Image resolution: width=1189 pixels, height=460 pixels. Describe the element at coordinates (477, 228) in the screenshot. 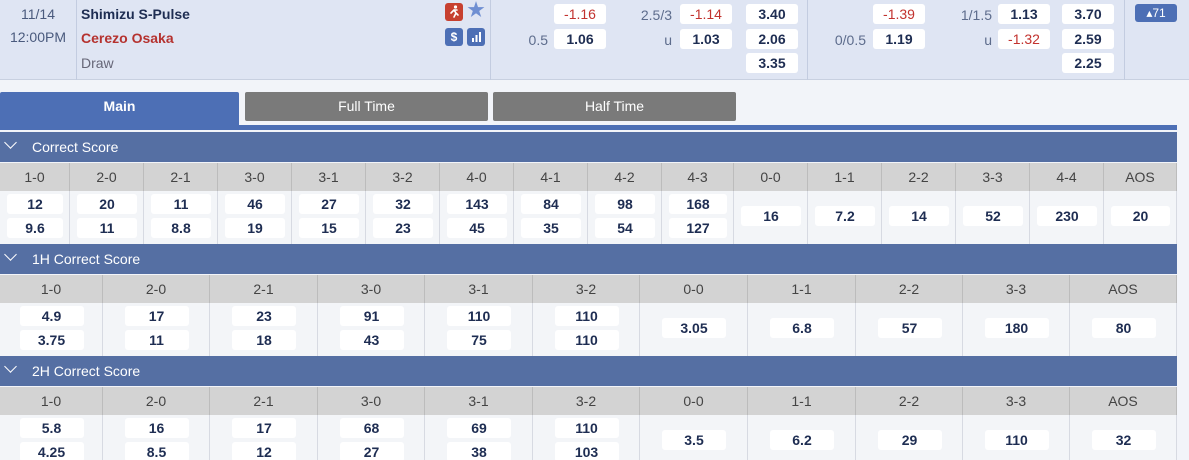

I see `away-score-odds: 45` at that location.